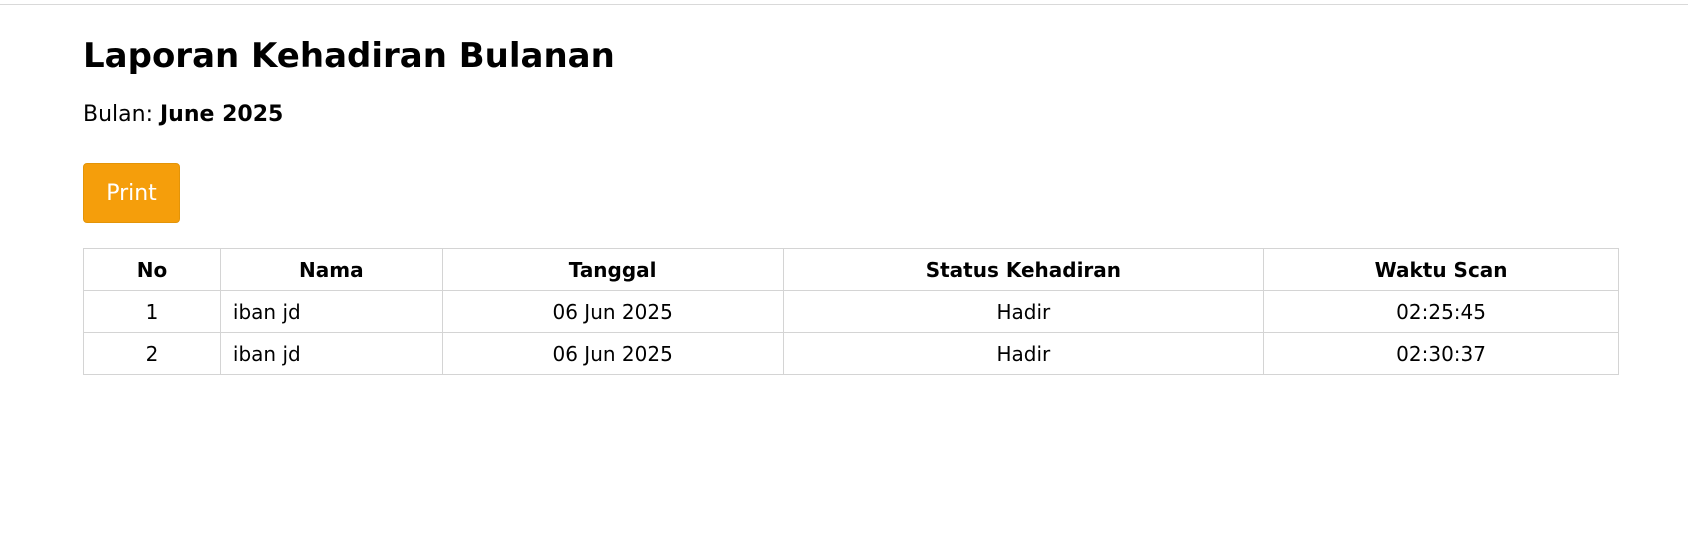 The height and width of the screenshot is (554, 1688). What do you see at coordinates (118, 114) in the screenshot?
I see `month-label: Bulan:` at bounding box center [118, 114].